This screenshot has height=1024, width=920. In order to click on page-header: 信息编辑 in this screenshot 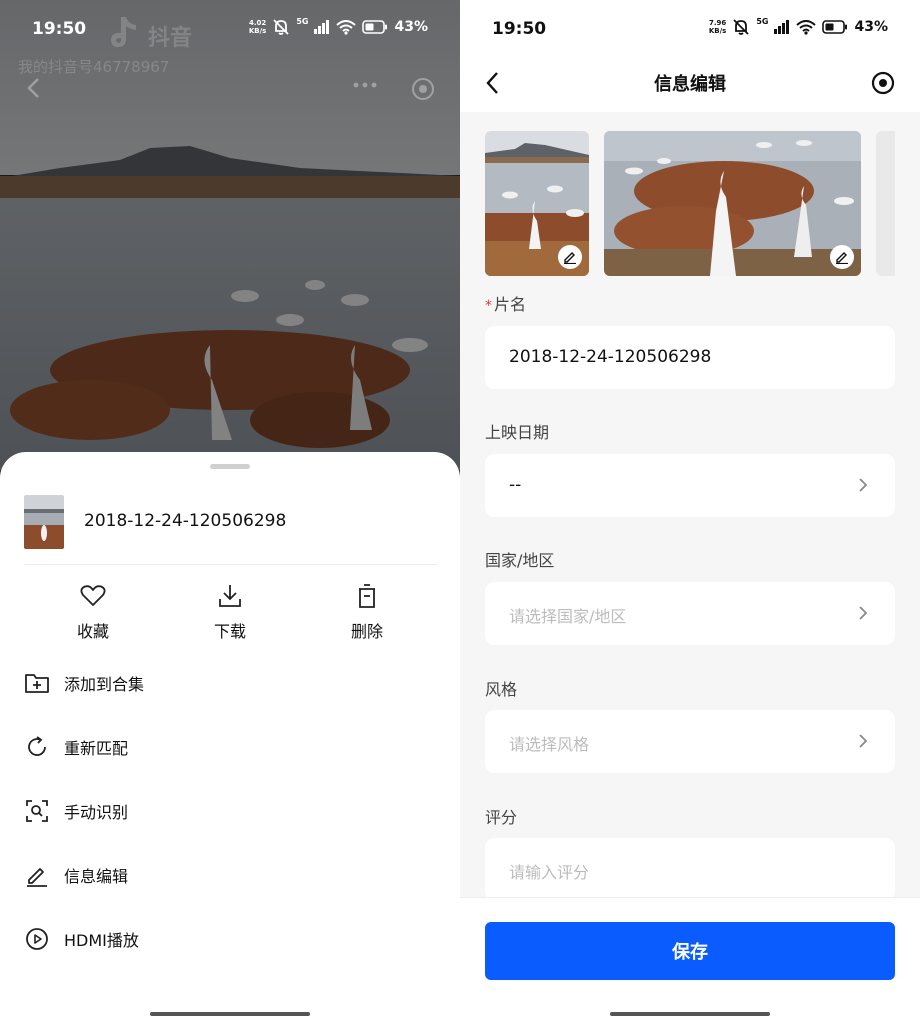, I will do `click(690, 84)`.